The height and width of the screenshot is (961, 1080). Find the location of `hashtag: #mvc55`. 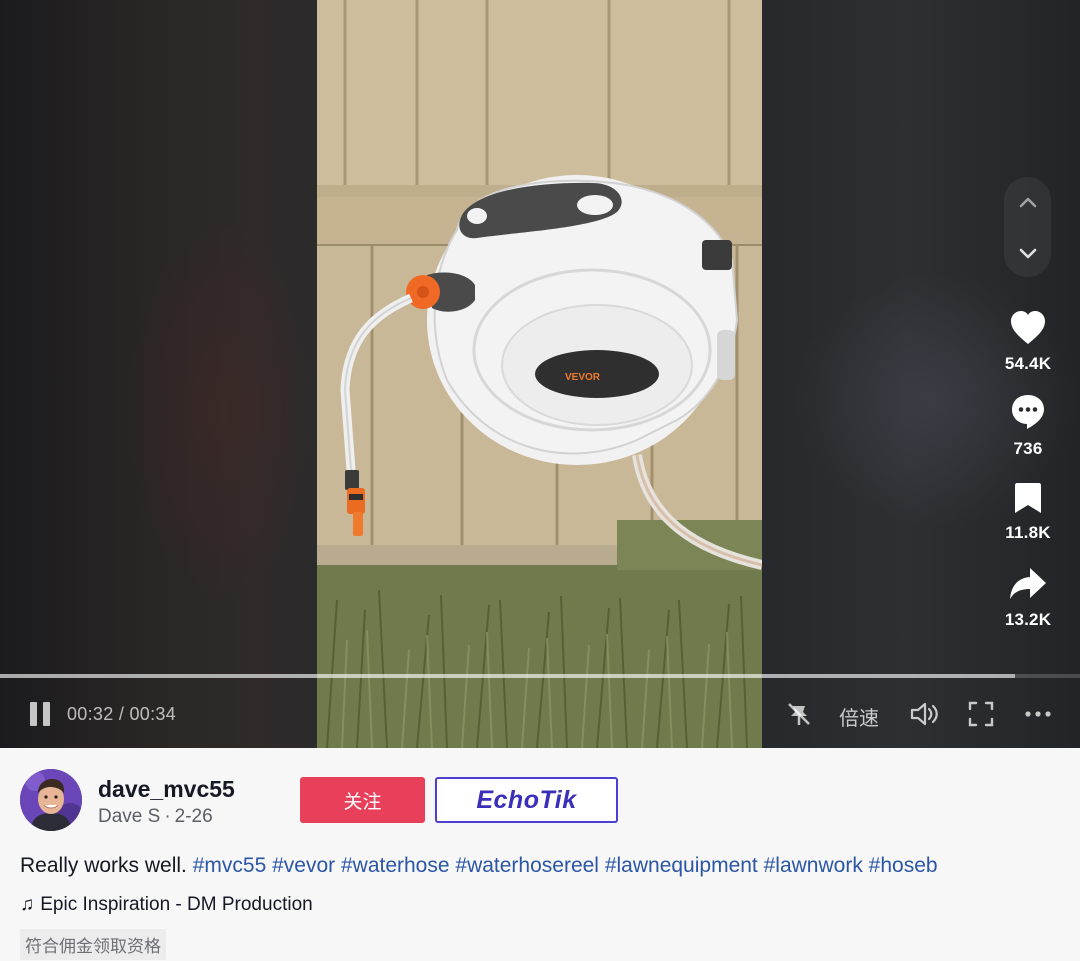

hashtag: #mvc55 is located at coordinates (230, 865).